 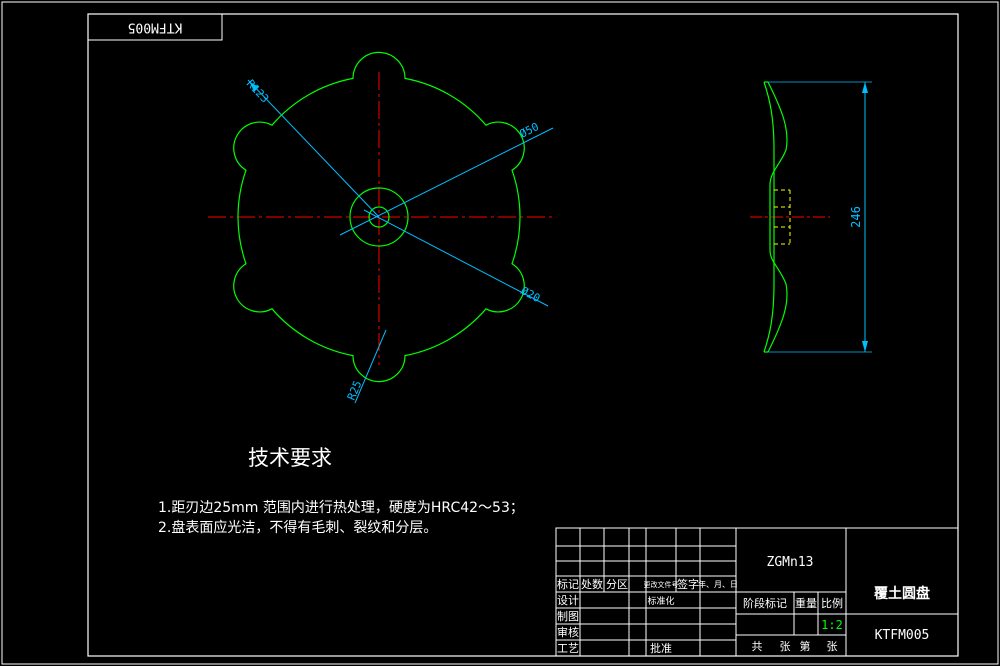 I want to click on row-design: 设计, so click(x=568, y=600).